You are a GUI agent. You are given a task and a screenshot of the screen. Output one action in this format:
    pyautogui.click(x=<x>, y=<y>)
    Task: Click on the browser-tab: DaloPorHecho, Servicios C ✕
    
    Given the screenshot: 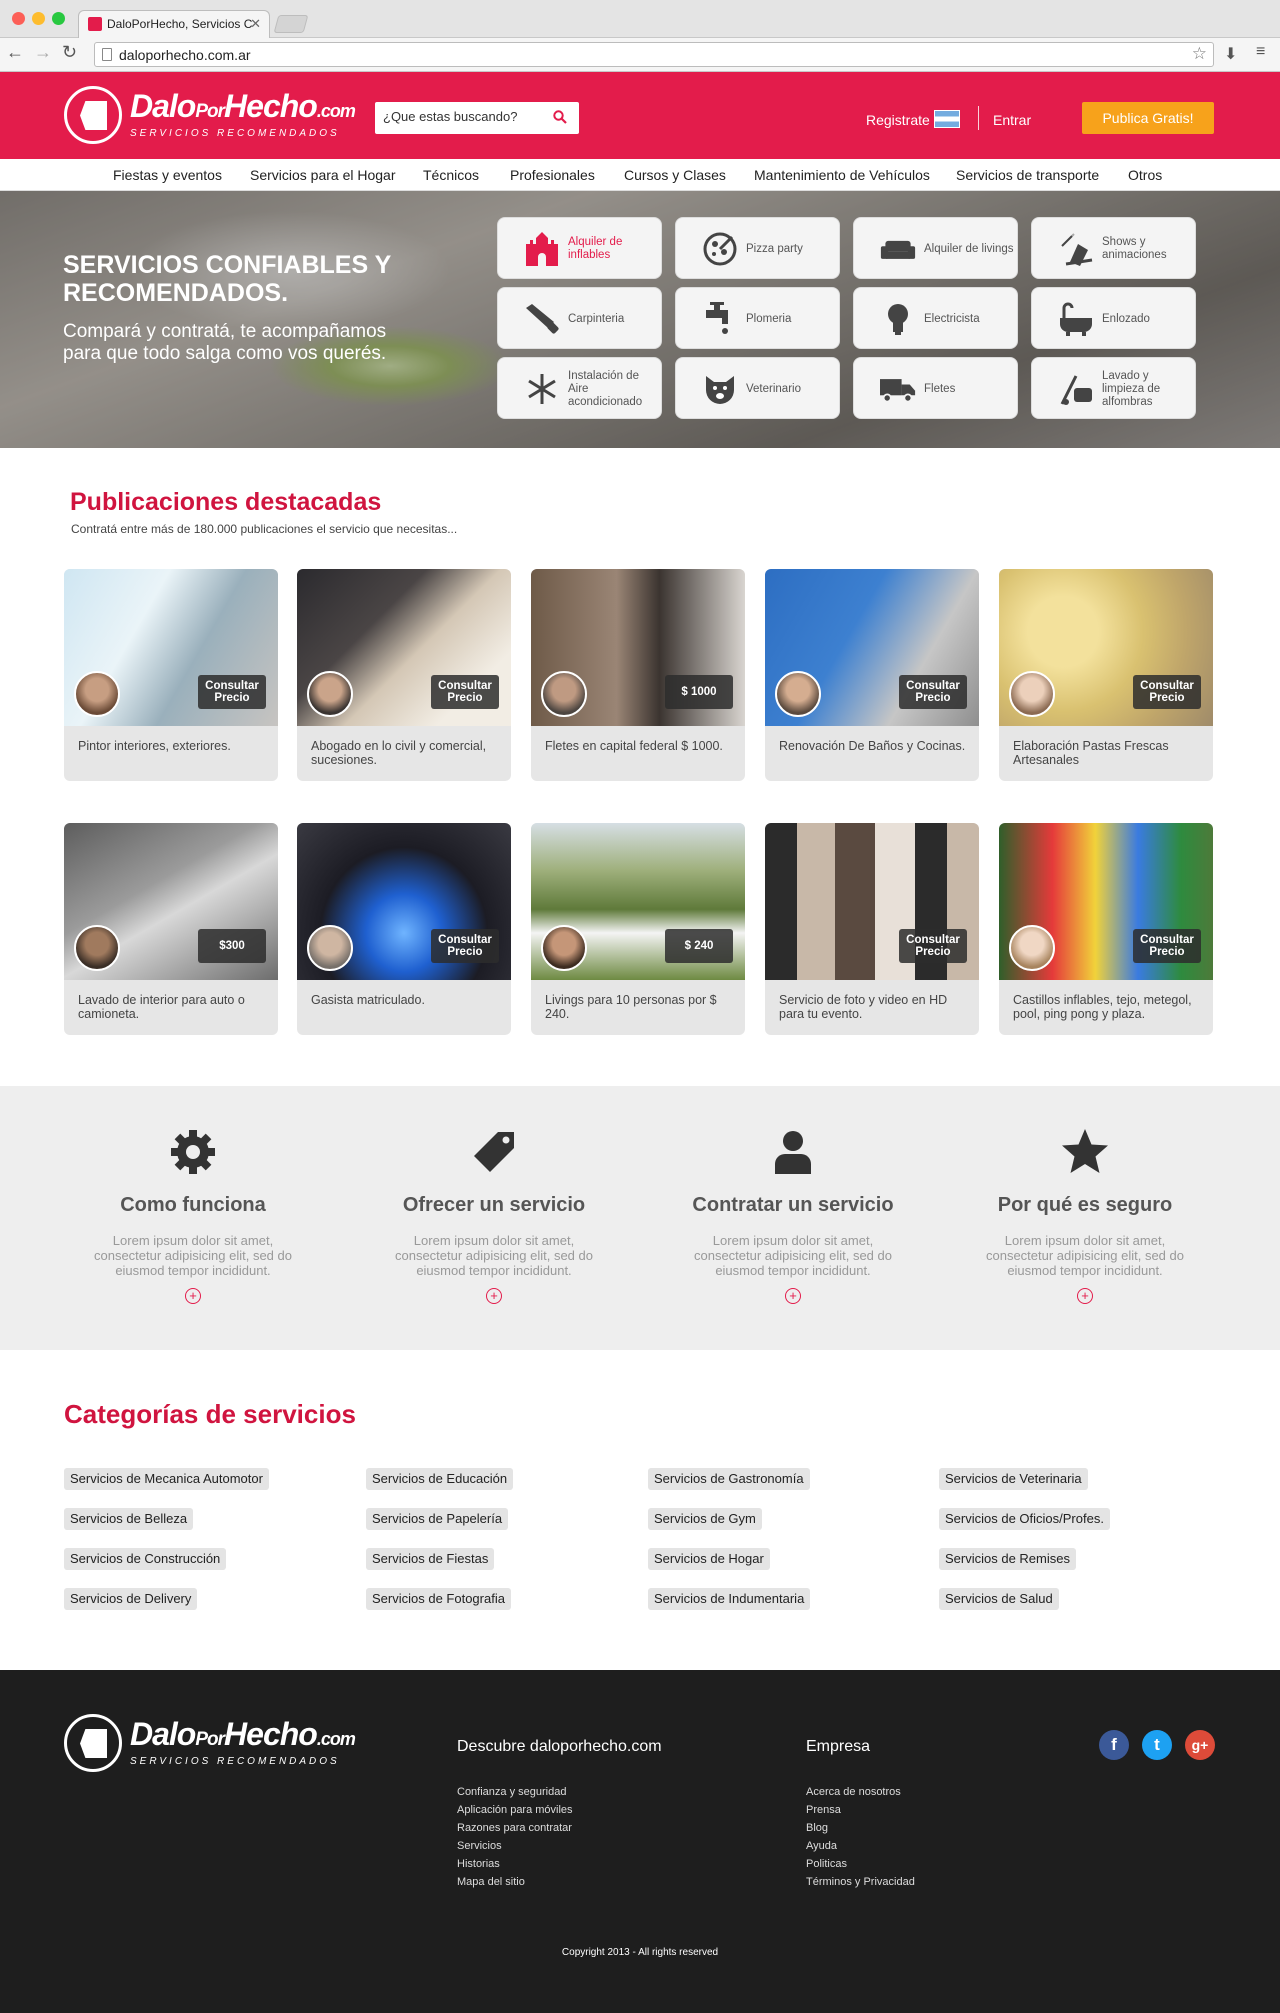 What is the action you would take?
    pyautogui.click(x=174, y=24)
    